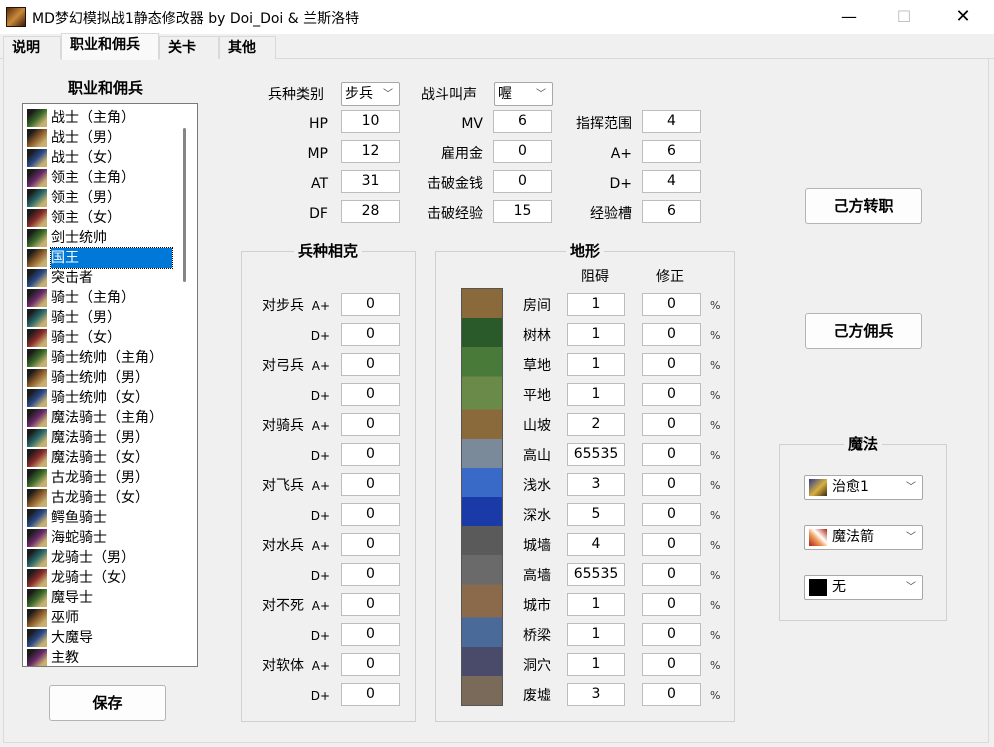 This screenshot has height=747, width=994. I want to click on defeat-gold-field: 0, so click(522, 181).